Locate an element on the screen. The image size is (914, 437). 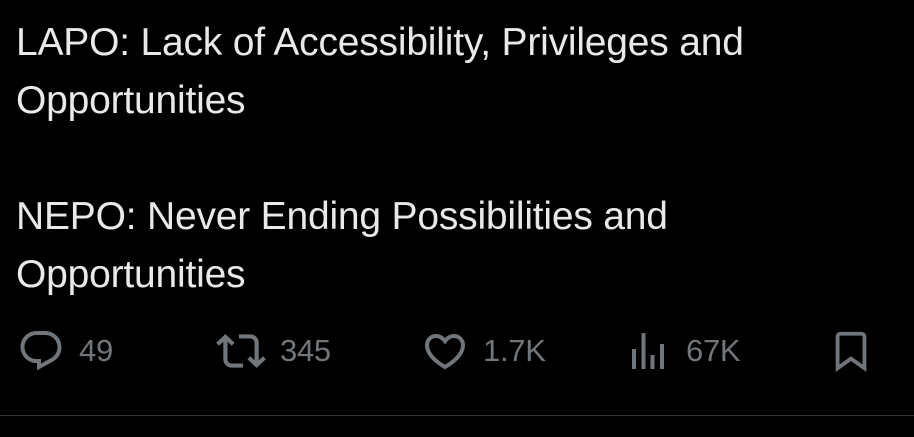
views-count: 67K is located at coordinates (713, 350).